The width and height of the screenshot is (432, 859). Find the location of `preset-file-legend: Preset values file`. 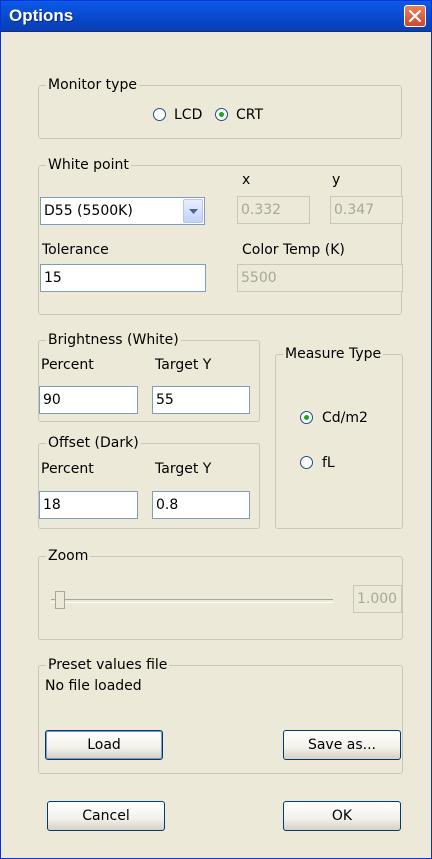

preset-file-legend: Preset values file is located at coordinates (108, 665).